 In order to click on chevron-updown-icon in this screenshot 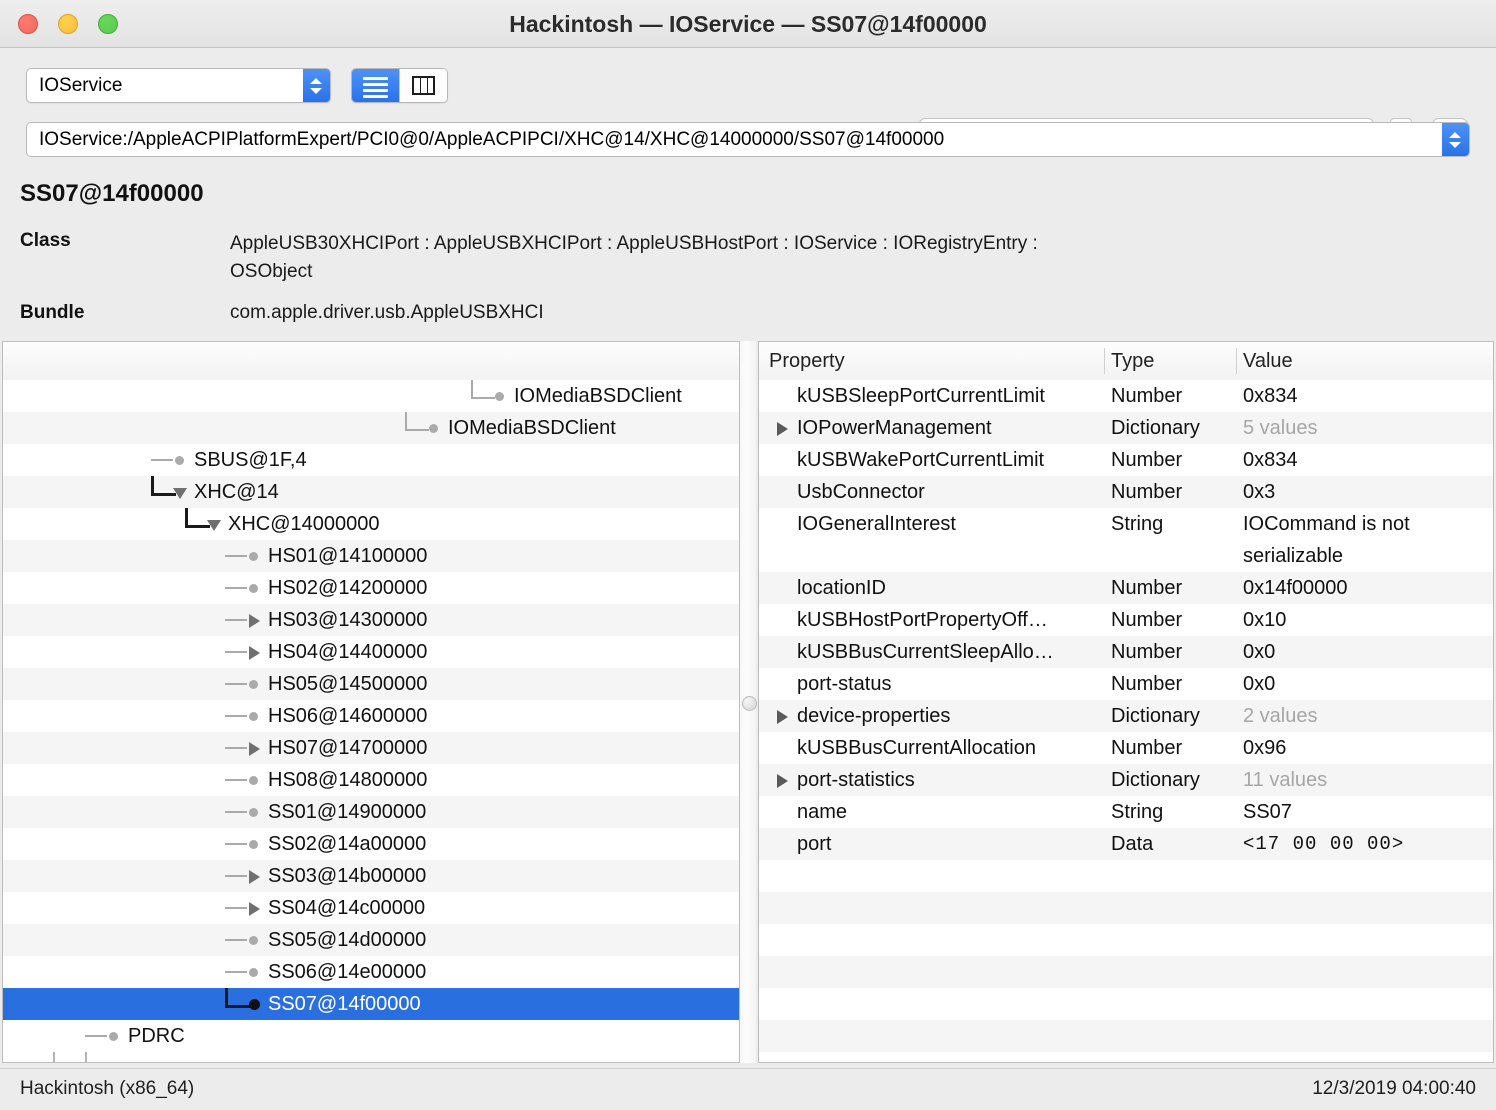, I will do `click(316, 85)`.